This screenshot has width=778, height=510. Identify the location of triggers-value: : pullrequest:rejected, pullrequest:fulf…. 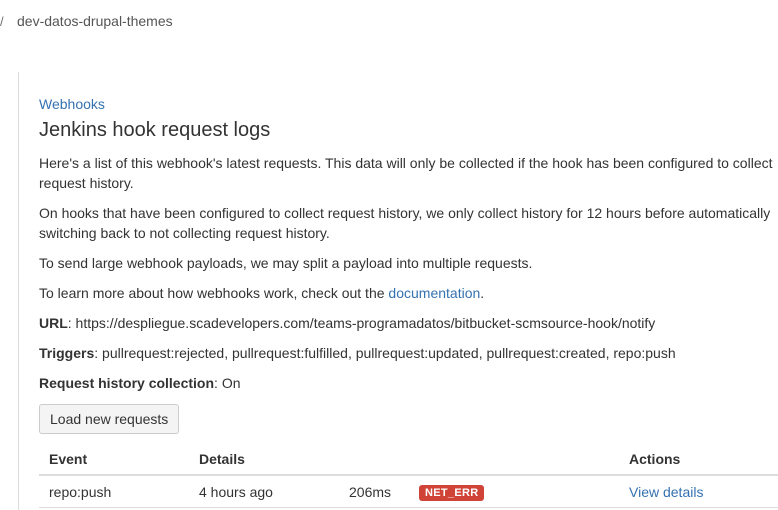
(385, 353).